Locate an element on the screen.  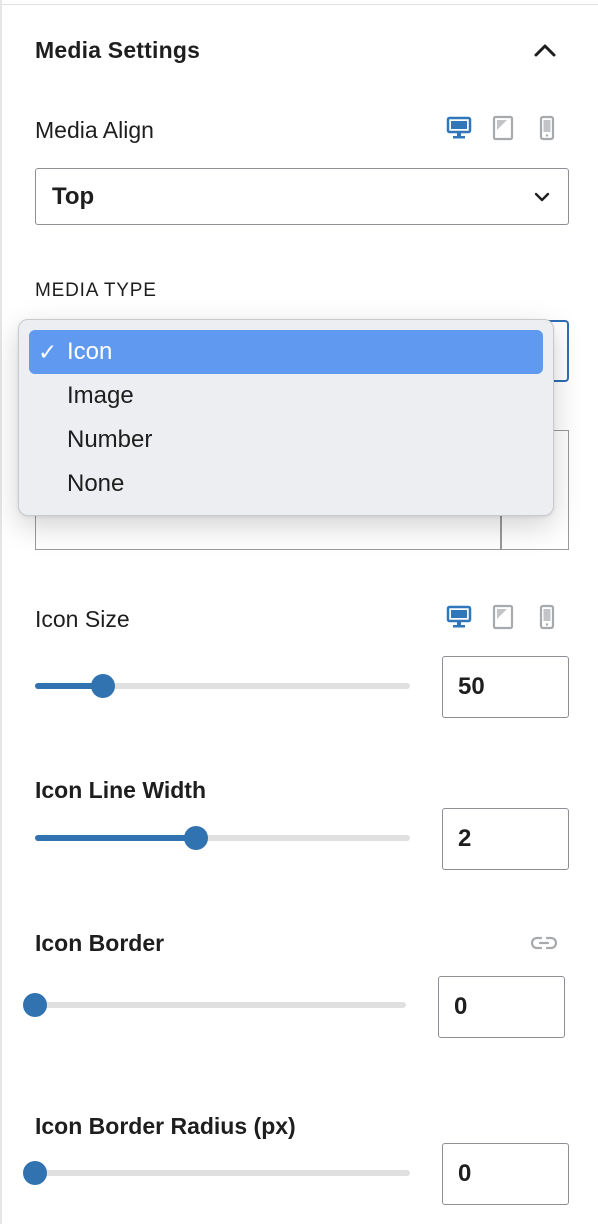
option-label: Image is located at coordinates (100, 395).